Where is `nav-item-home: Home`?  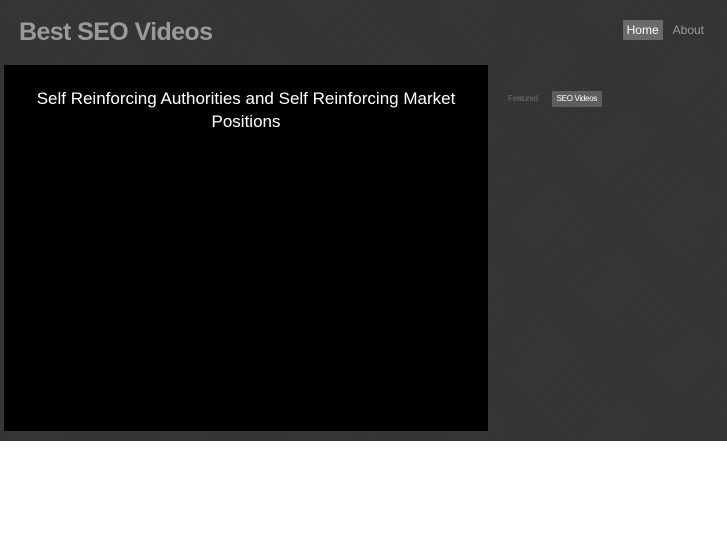 nav-item-home: Home is located at coordinates (642, 30).